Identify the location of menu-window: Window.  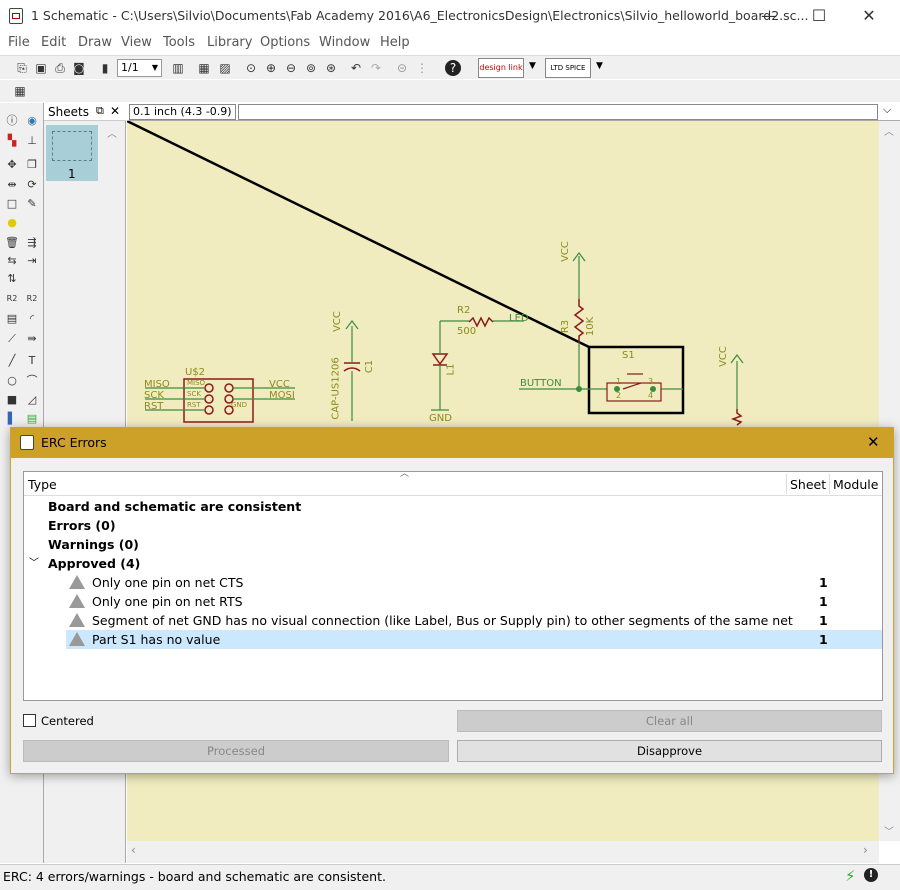
(344, 42).